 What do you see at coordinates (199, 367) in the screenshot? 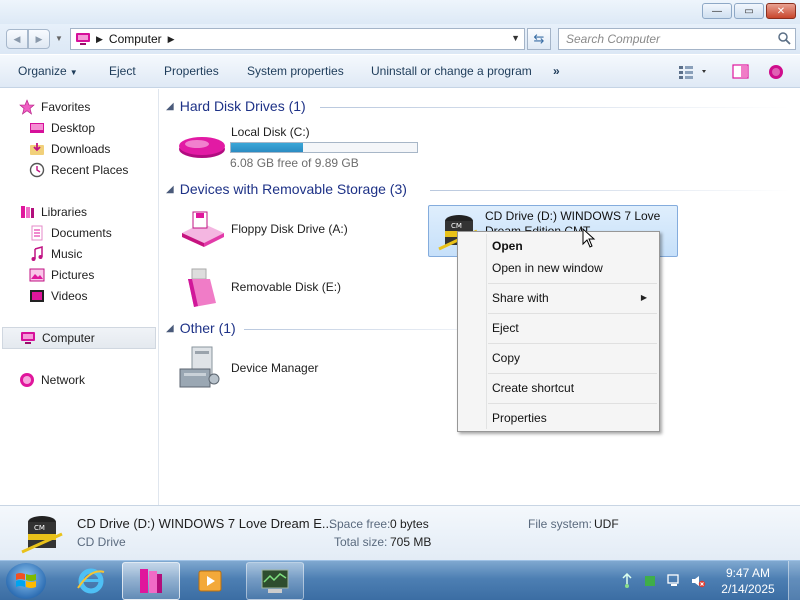
I see `device-manager-icon` at bounding box center [199, 367].